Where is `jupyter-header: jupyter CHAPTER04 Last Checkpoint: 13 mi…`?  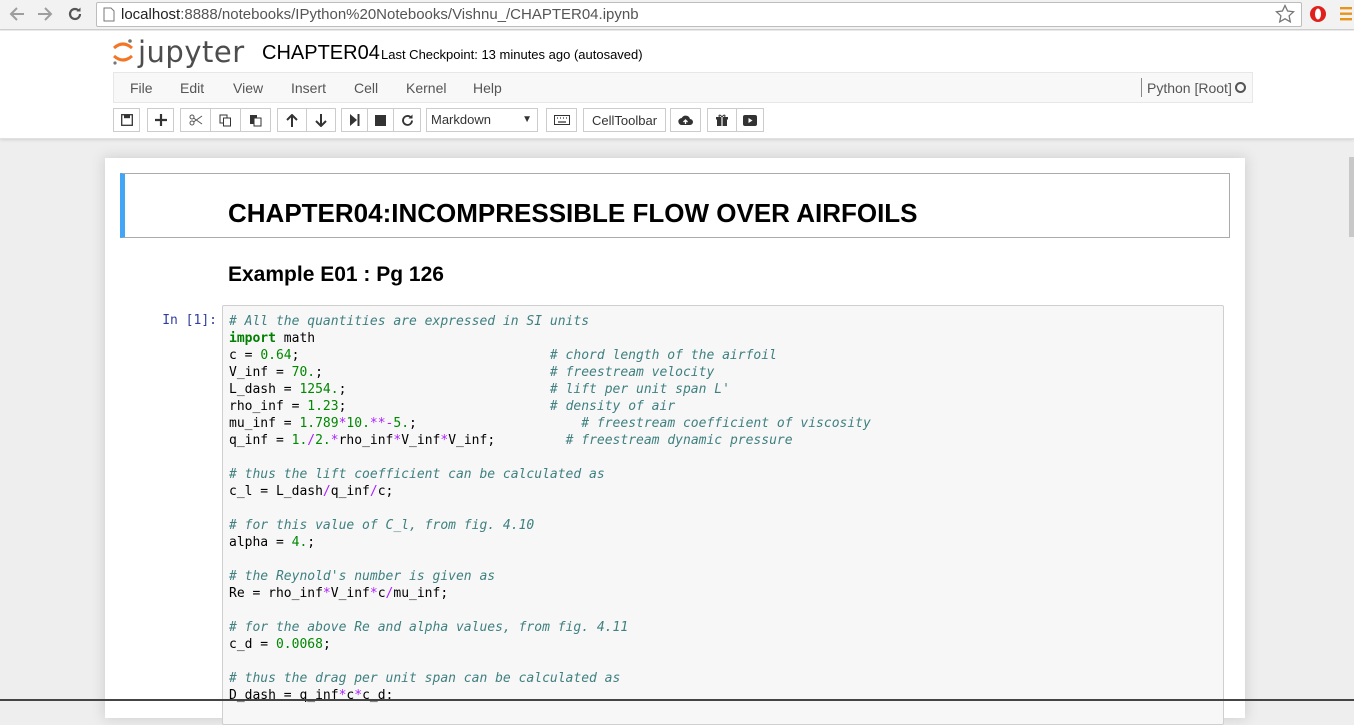
jupyter-header: jupyter CHAPTER04 Last Checkpoint: 13 mi… is located at coordinates (677, 85).